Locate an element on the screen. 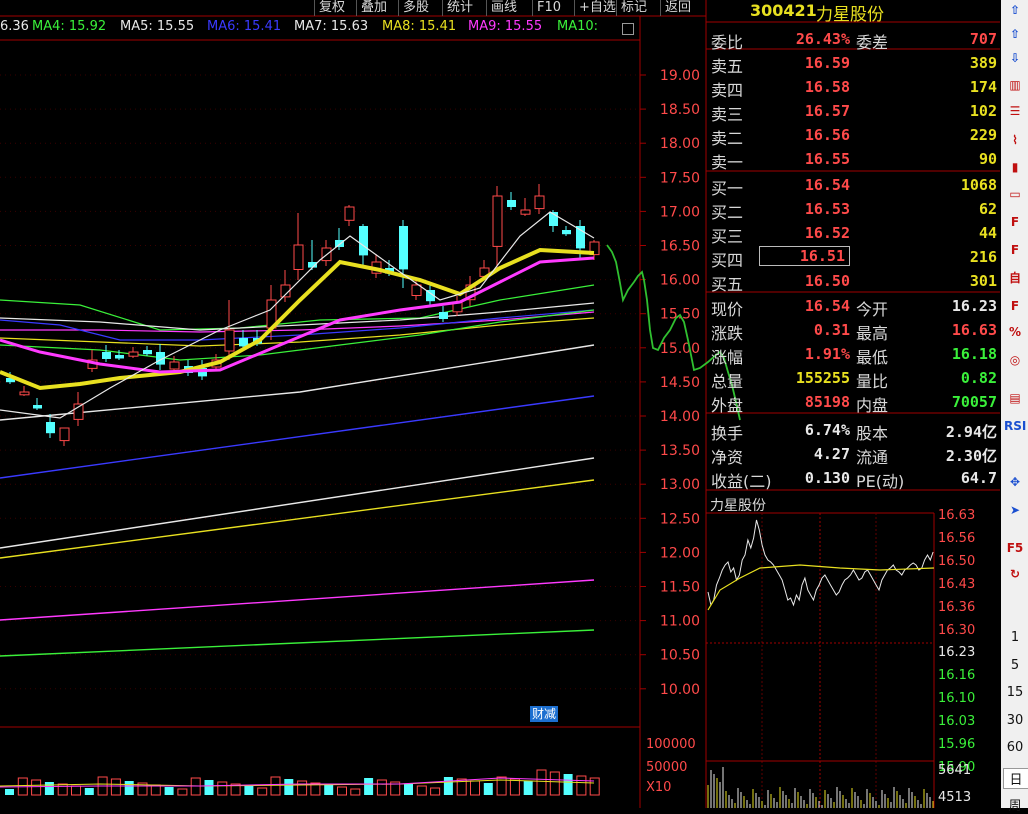 The height and width of the screenshot is (814, 1028). stat-value: 155255 is located at coordinates (822, 378).